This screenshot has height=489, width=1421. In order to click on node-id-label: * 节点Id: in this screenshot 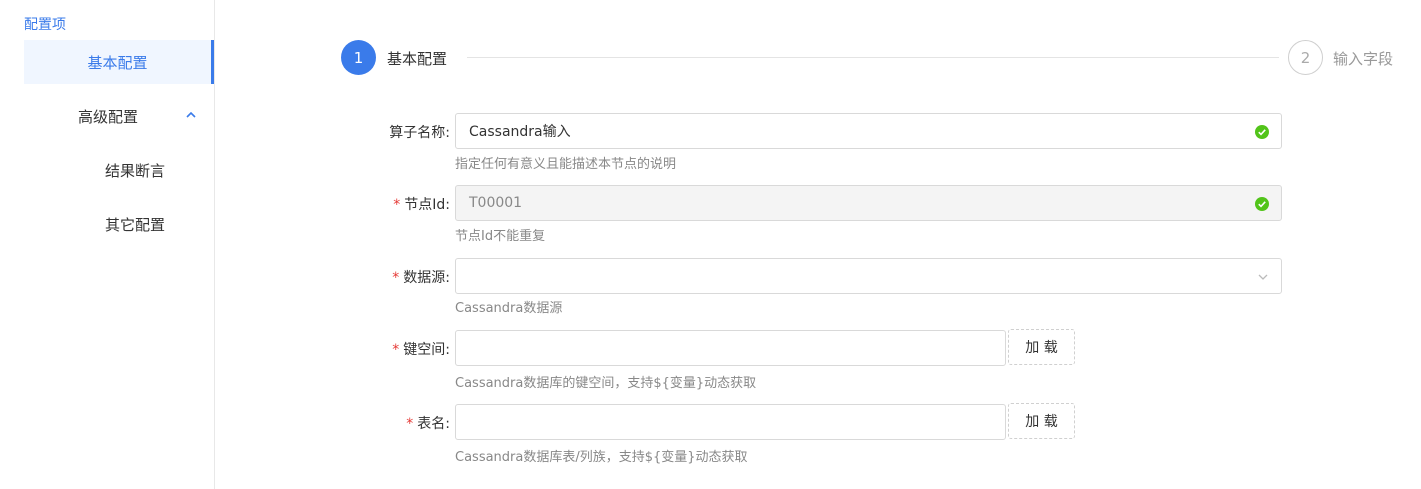, I will do `click(421, 205)`.